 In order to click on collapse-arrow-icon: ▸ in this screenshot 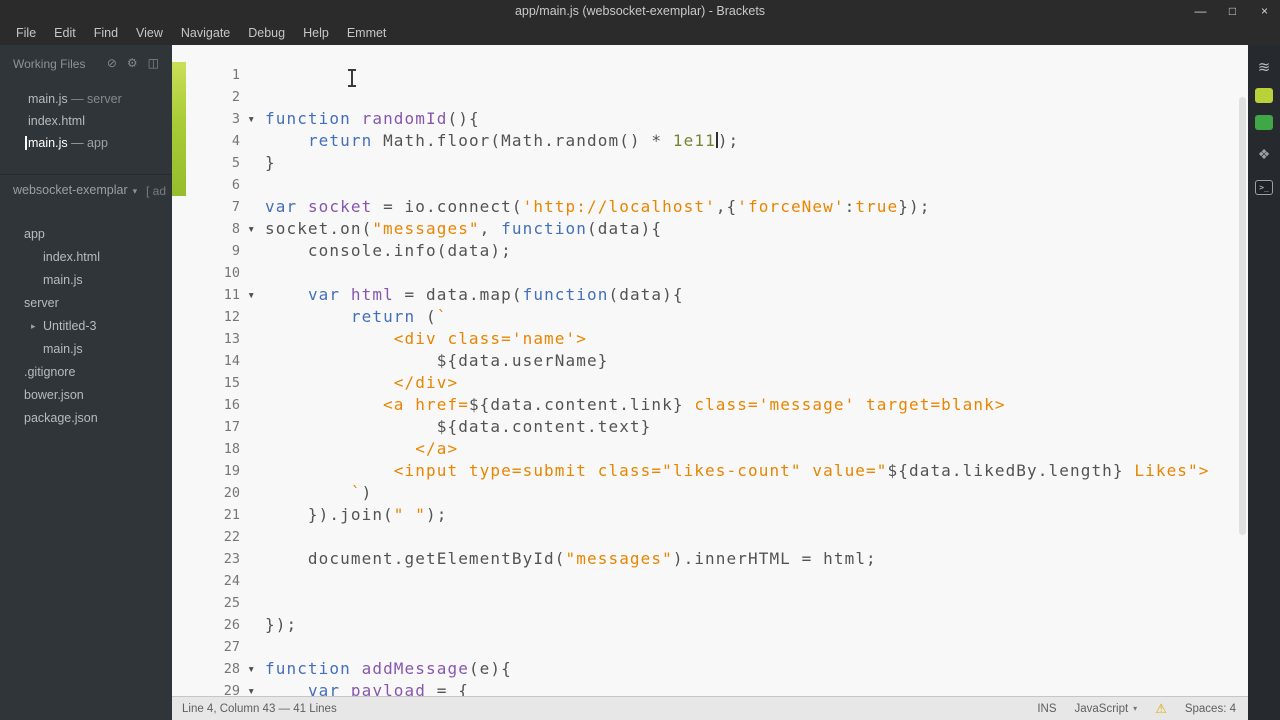, I will do `click(33, 326)`.